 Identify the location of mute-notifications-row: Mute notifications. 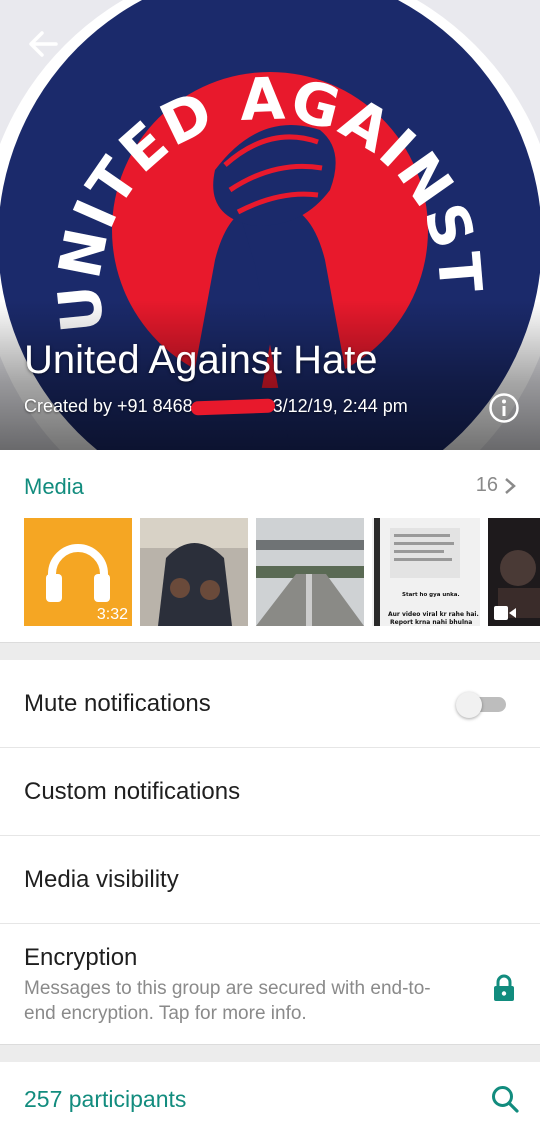
(270, 704).